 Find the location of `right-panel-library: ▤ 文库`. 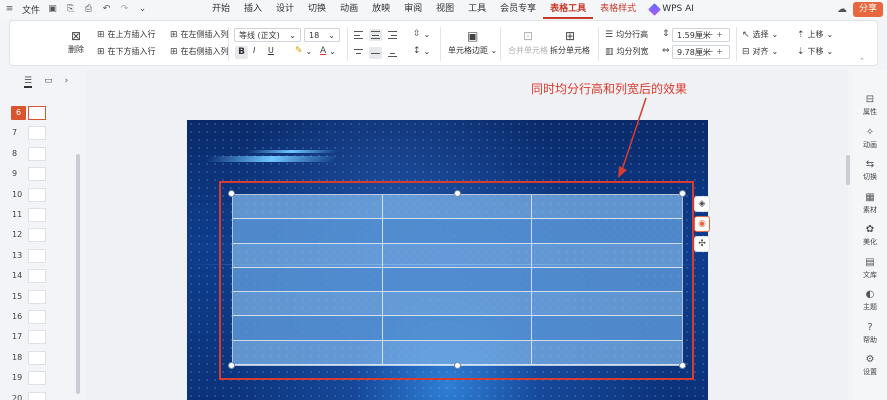

right-panel-library: ▤ 文库 is located at coordinates (870, 268).